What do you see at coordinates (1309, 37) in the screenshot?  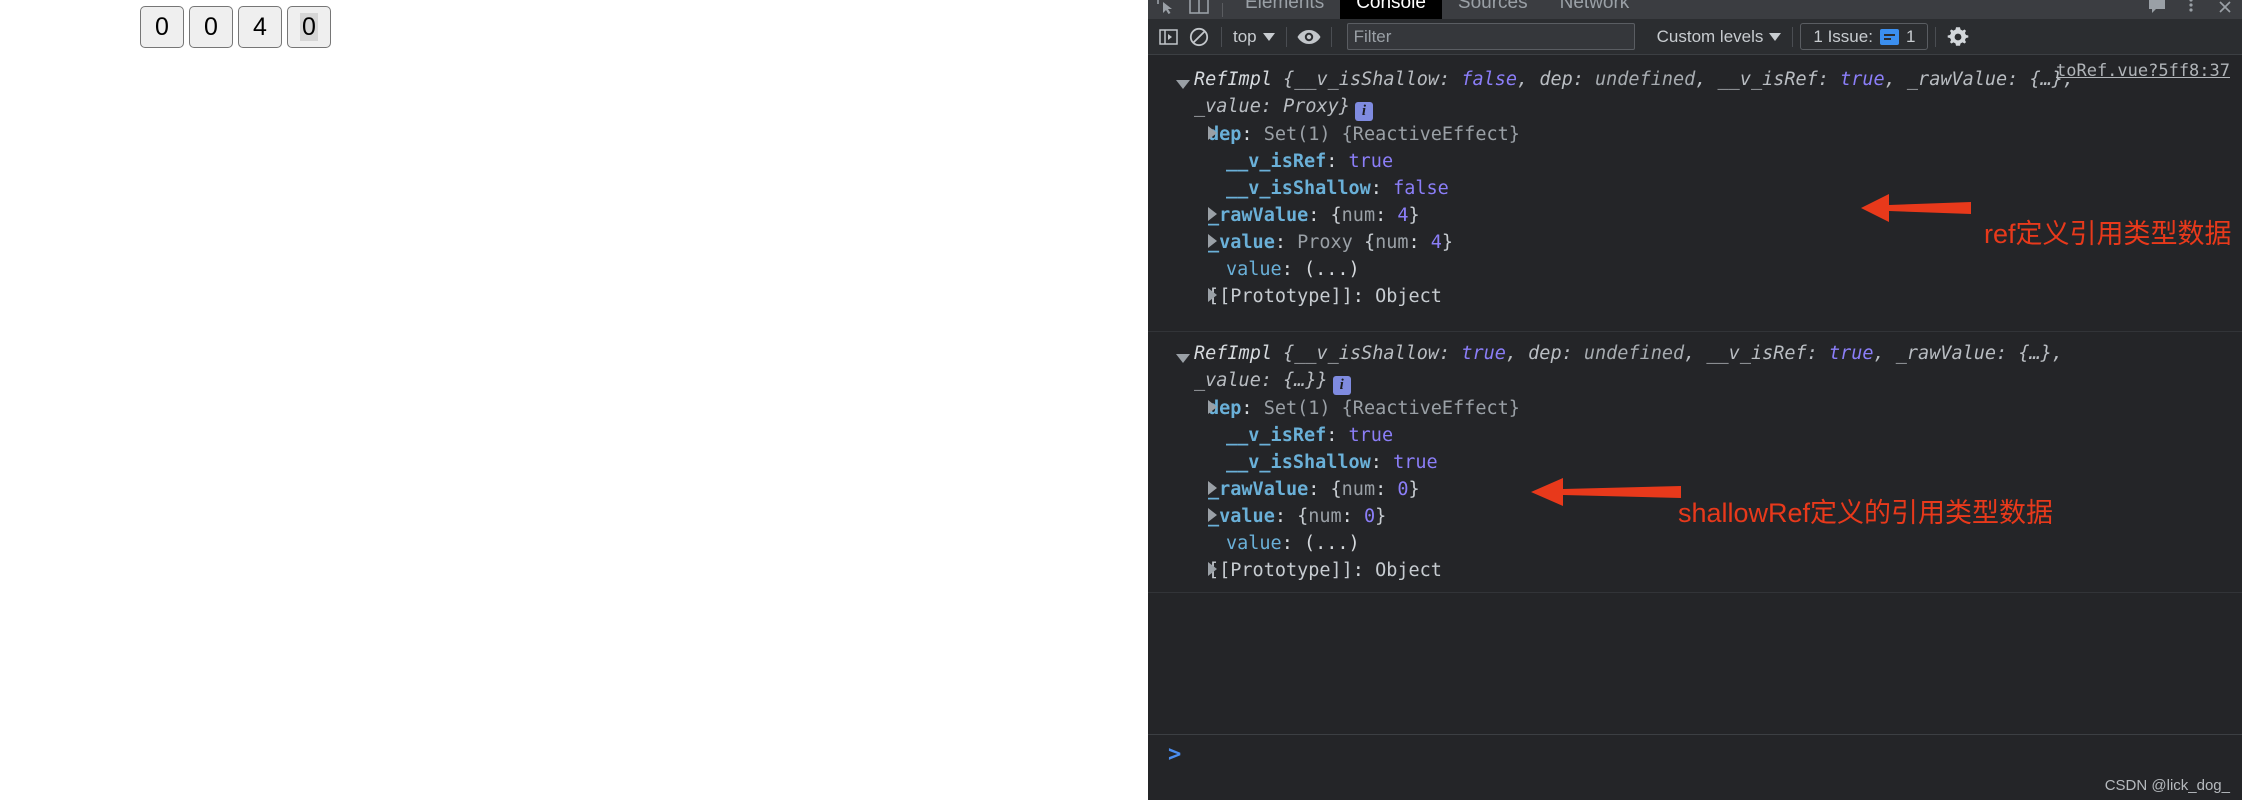 I see `create-live-expression-icon` at bounding box center [1309, 37].